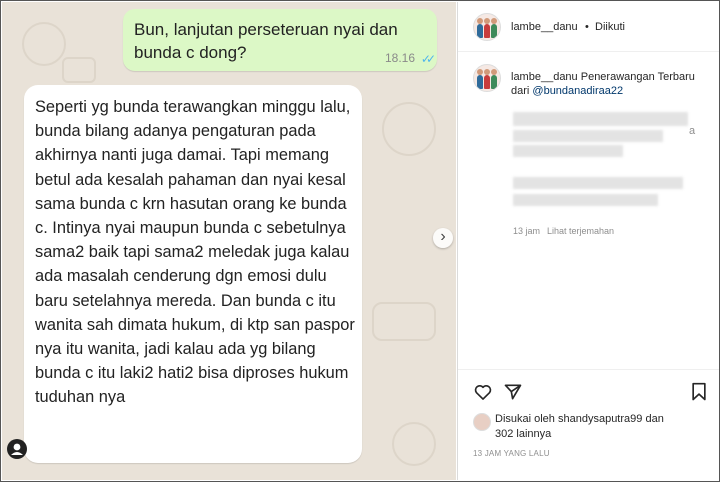  I want to click on caption-username: lambe__danu, so click(544, 77).